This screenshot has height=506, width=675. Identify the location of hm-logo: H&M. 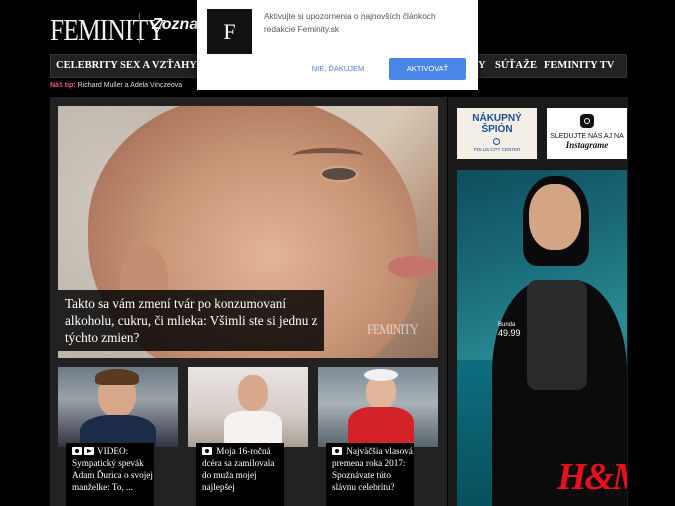
(592, 477).